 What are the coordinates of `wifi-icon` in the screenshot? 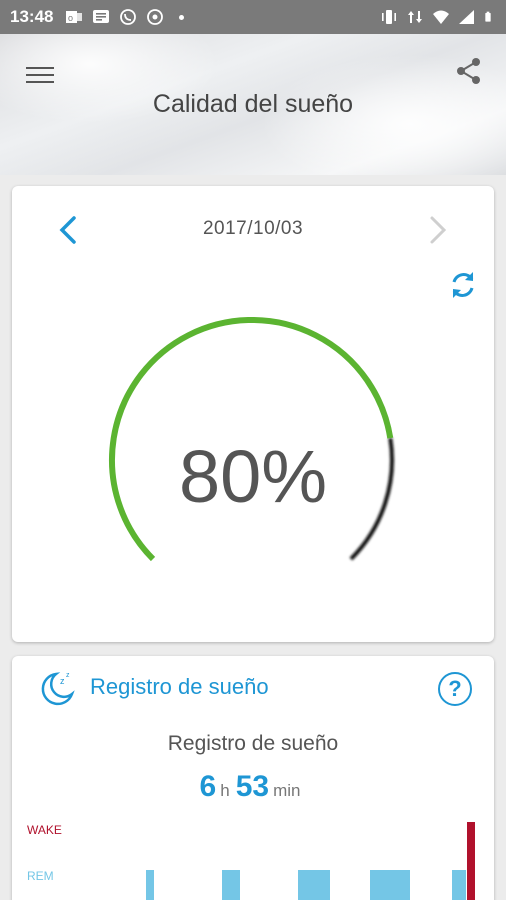 It's located at (441, 17).